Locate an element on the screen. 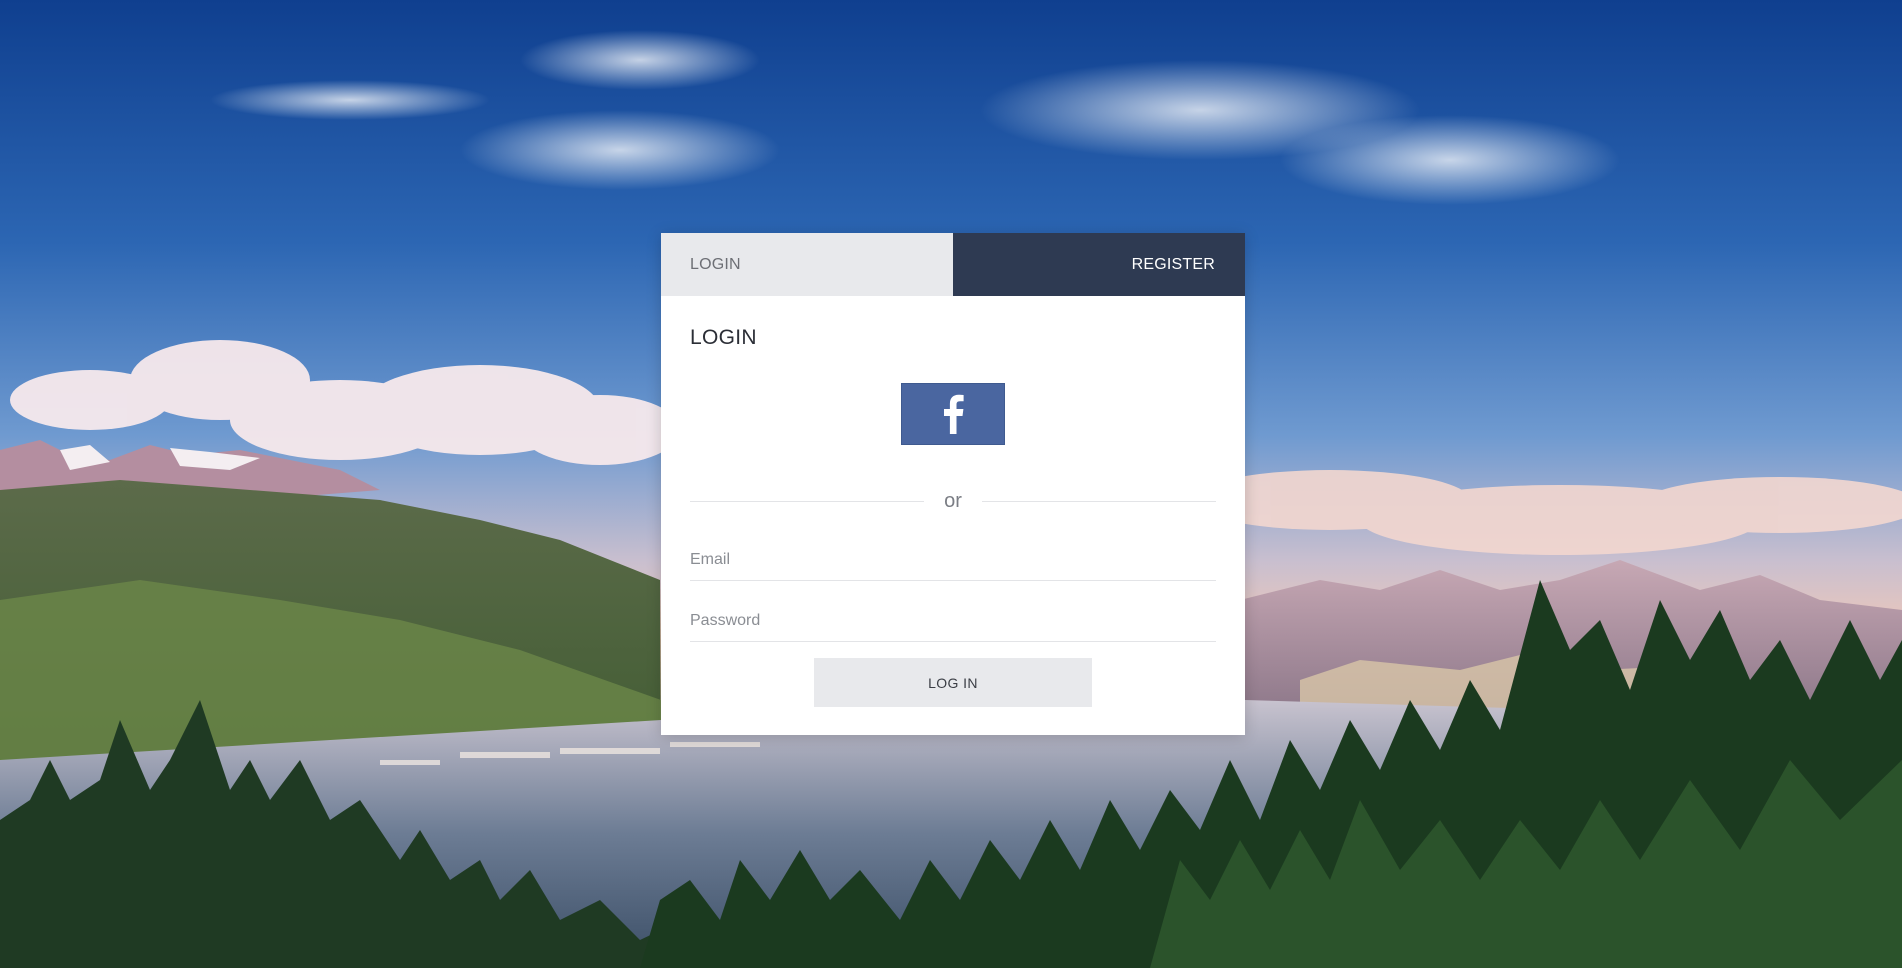 Image resolution: width=1902 pixels, height=968 pixels. tab-login: LOGIN is located at coordinates (807, 264).